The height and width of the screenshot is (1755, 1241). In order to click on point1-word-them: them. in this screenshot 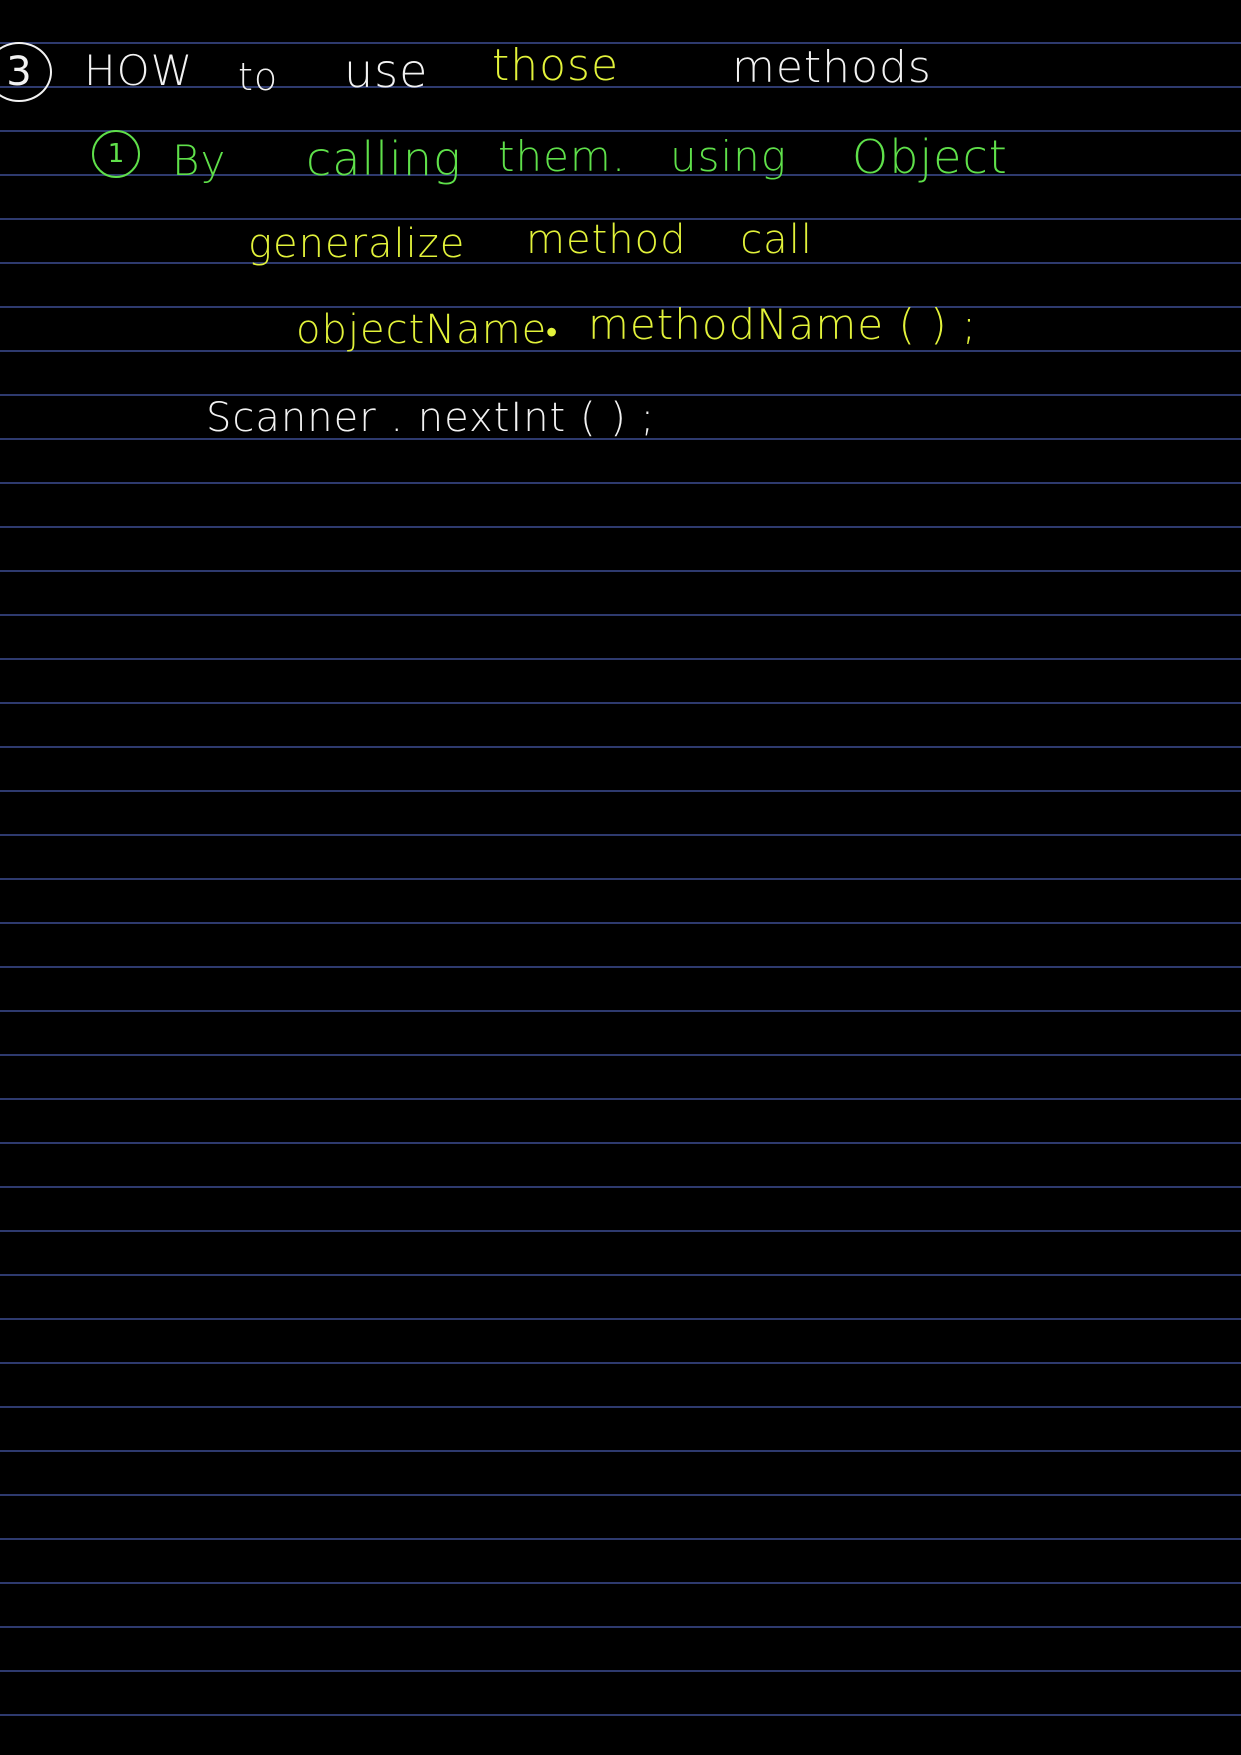, I will do `click(562, 156)`.